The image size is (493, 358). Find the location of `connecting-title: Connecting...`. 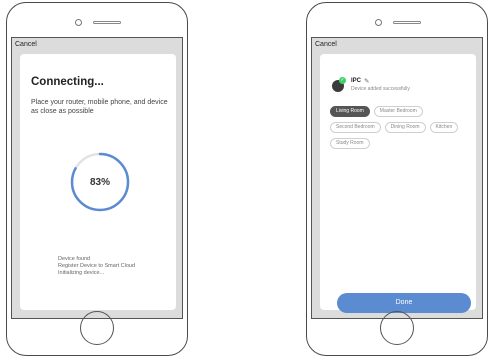

connecting-title: Connecting... is located at coordinates (67, 82).